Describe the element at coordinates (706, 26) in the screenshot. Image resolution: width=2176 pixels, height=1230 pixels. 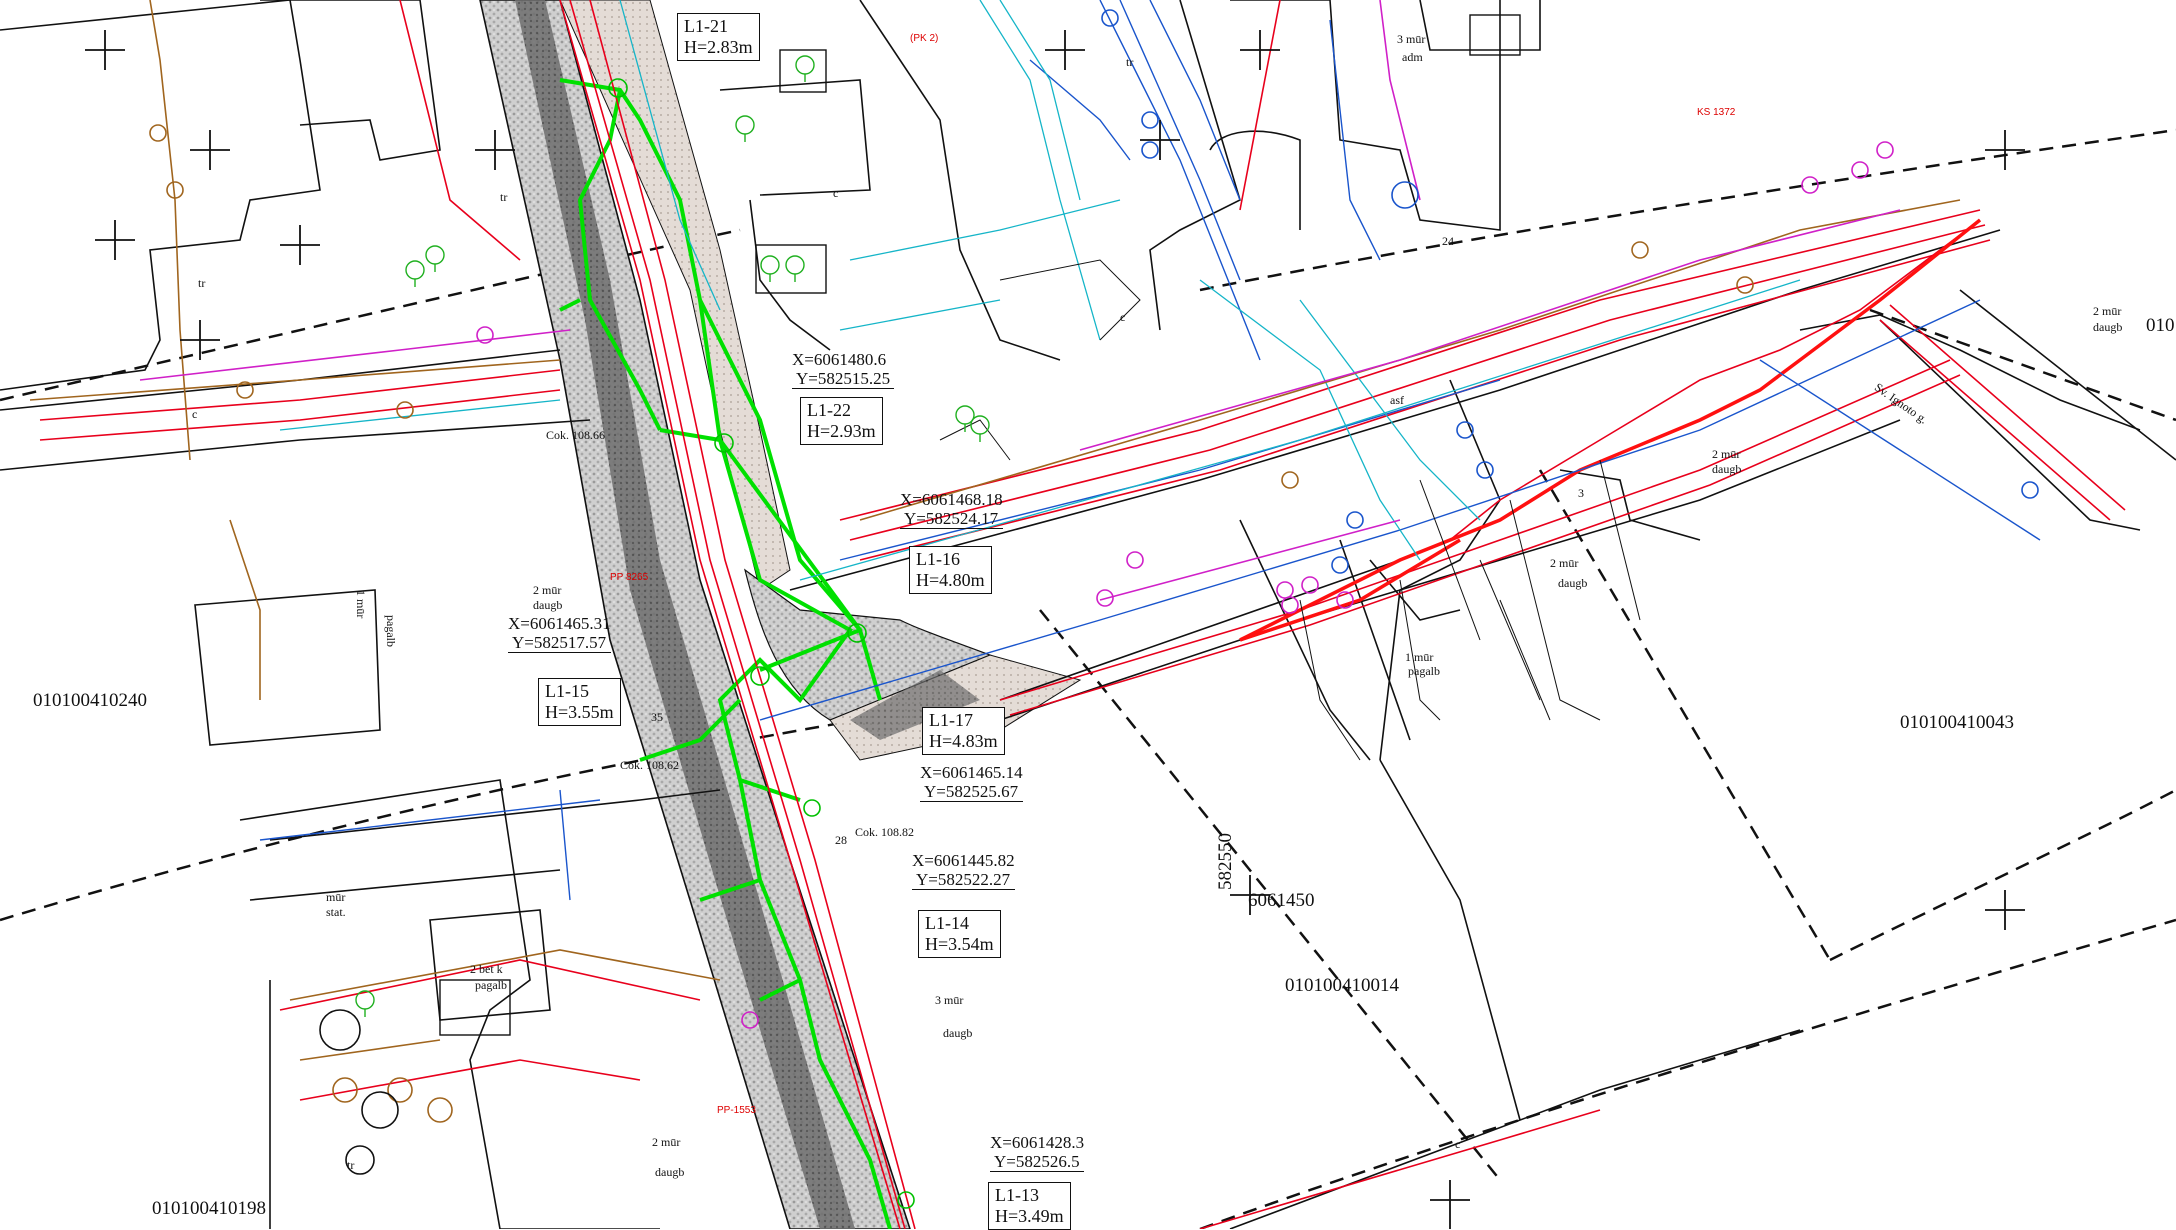
I see `manhole-name: L1-21` at that location.